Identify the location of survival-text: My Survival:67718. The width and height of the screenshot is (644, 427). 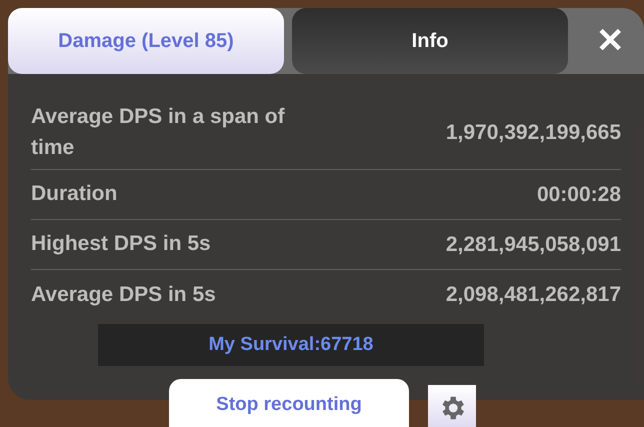
(291, 344).